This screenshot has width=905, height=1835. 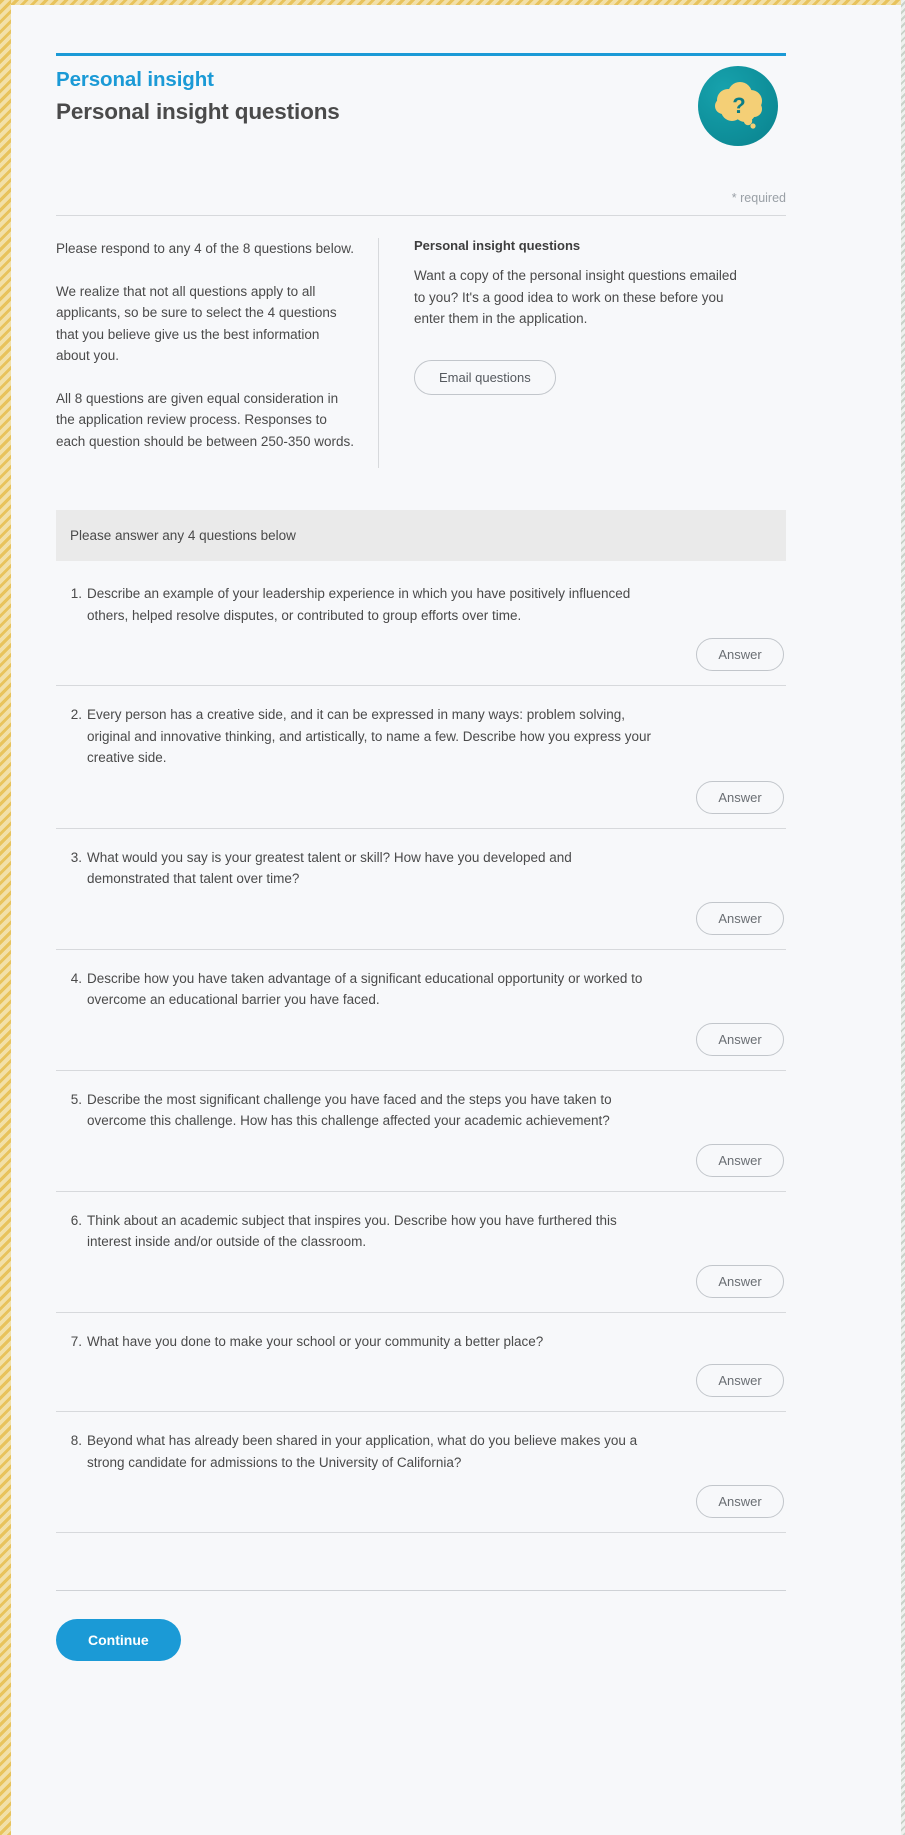 What do you see at coordinates (76, 1099) in the screenshot?
I see `question-number: 5.` at bounding box center [76, 1099].